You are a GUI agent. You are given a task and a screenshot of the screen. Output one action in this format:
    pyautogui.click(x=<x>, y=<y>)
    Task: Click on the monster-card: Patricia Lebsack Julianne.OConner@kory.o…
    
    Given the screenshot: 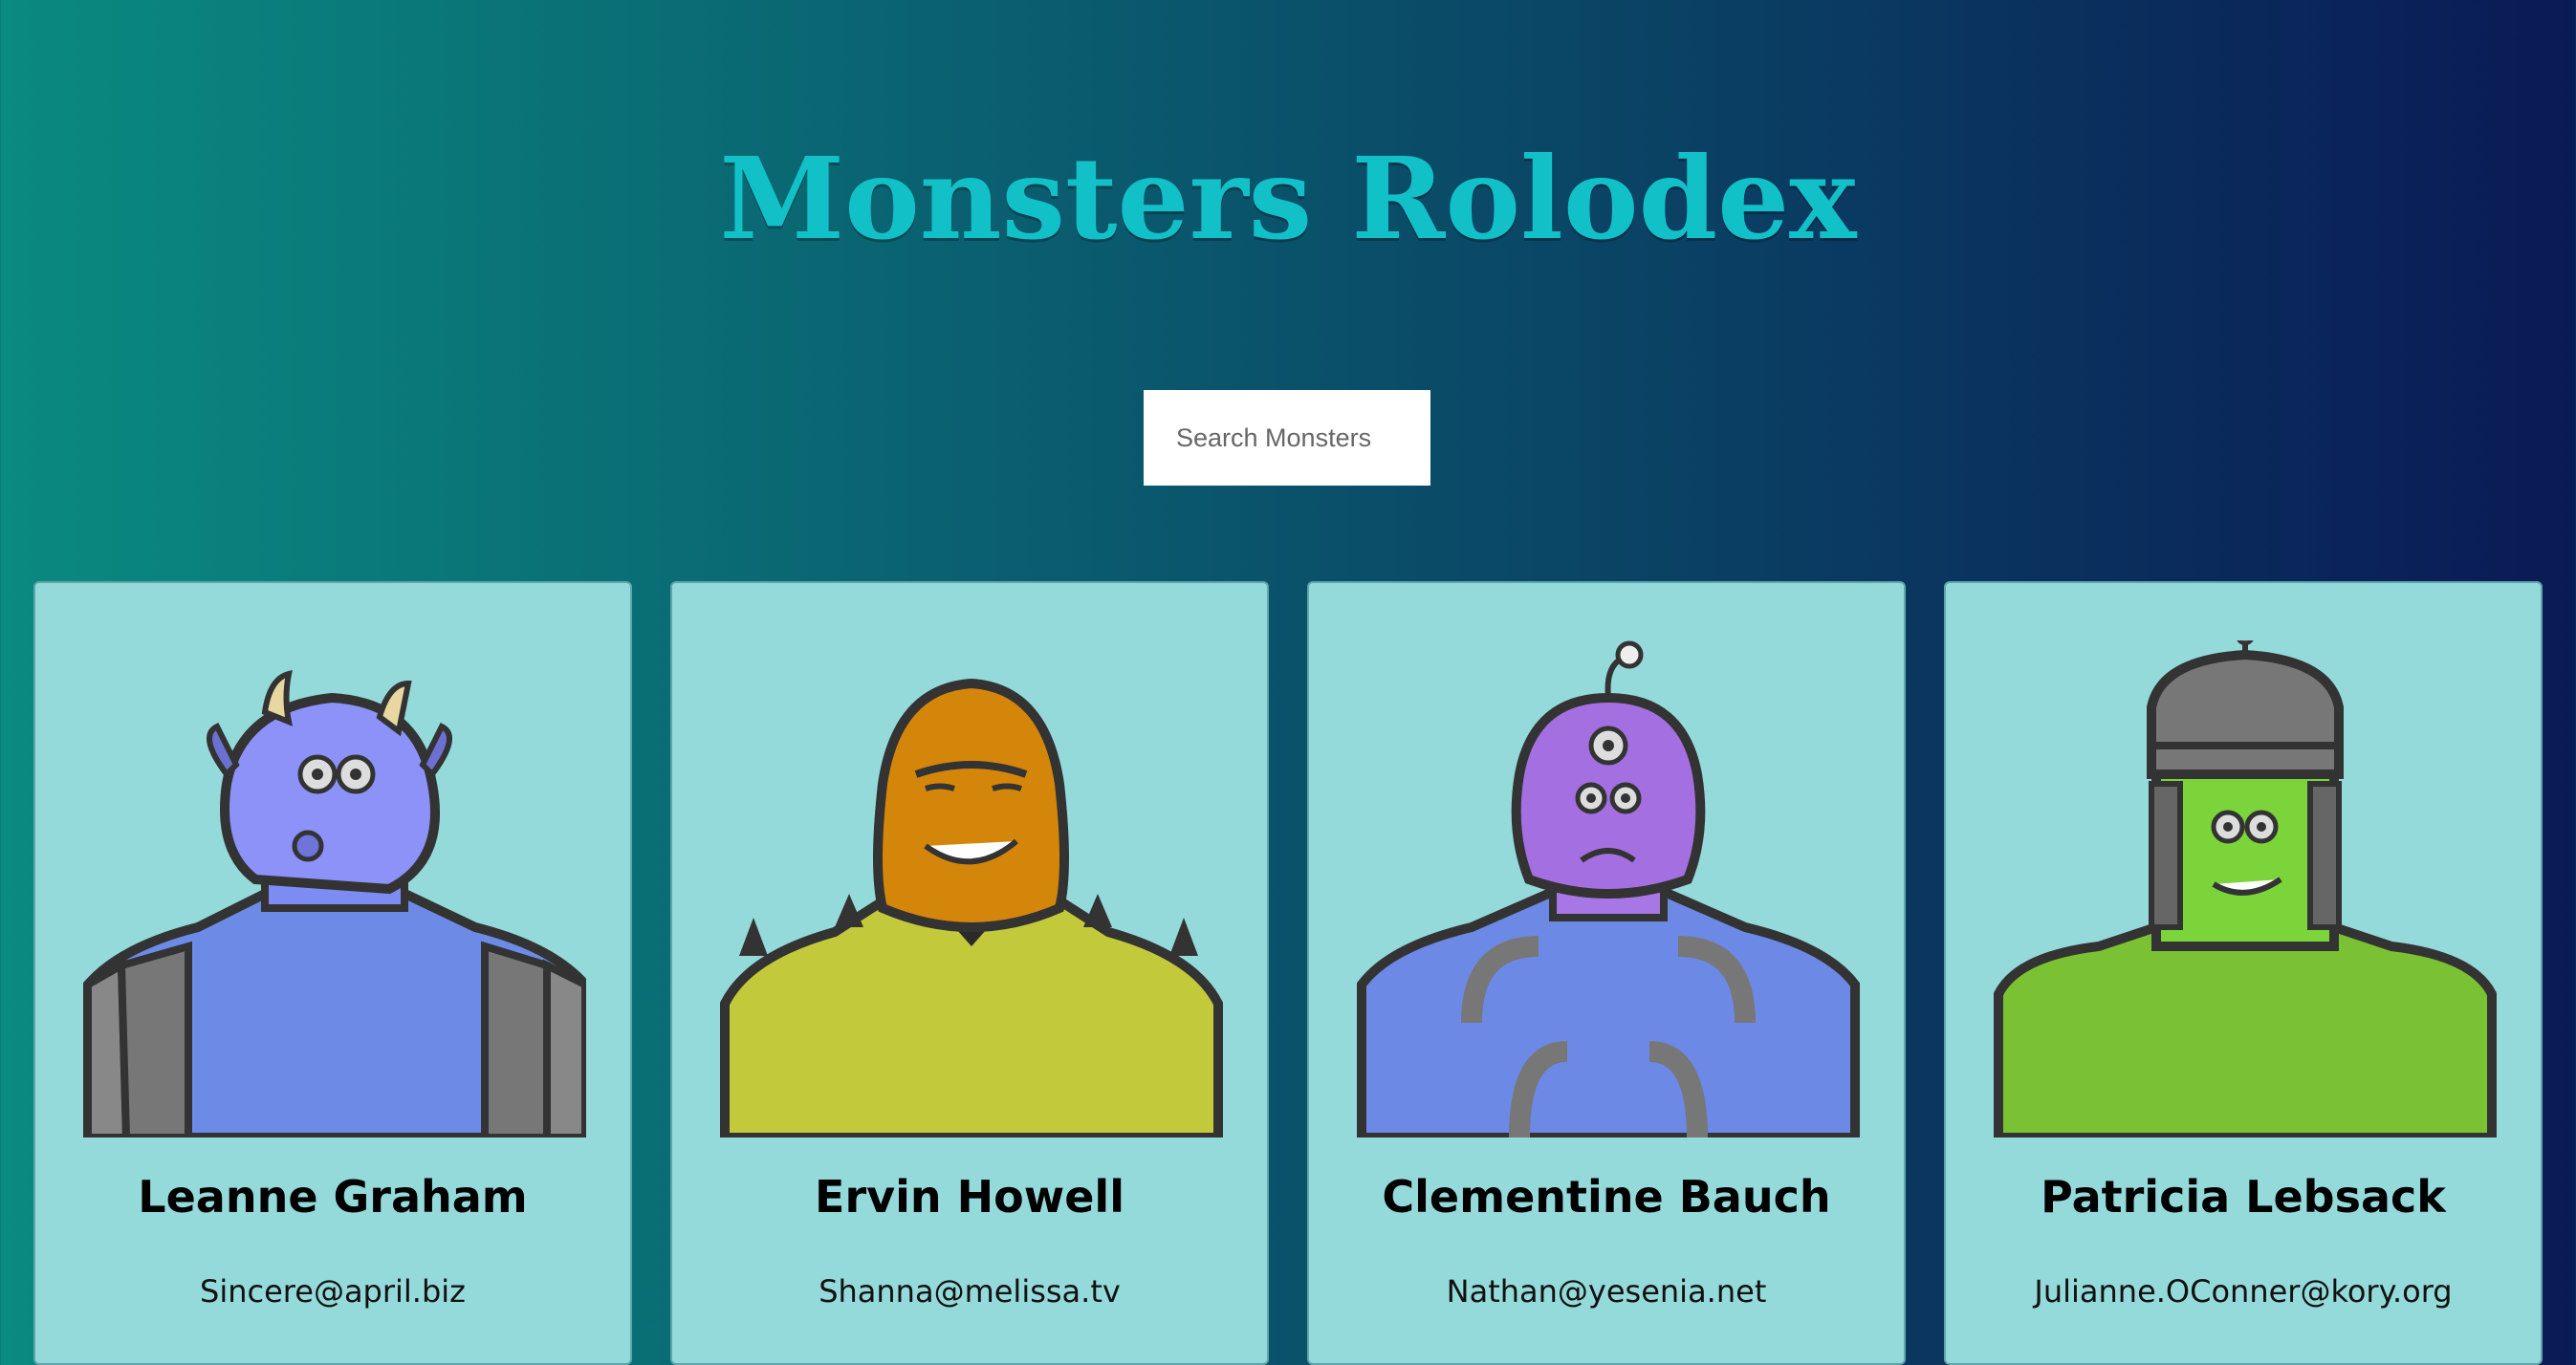 What is the action you would take?
    pyautogui.click(x=2243, y=973)
    